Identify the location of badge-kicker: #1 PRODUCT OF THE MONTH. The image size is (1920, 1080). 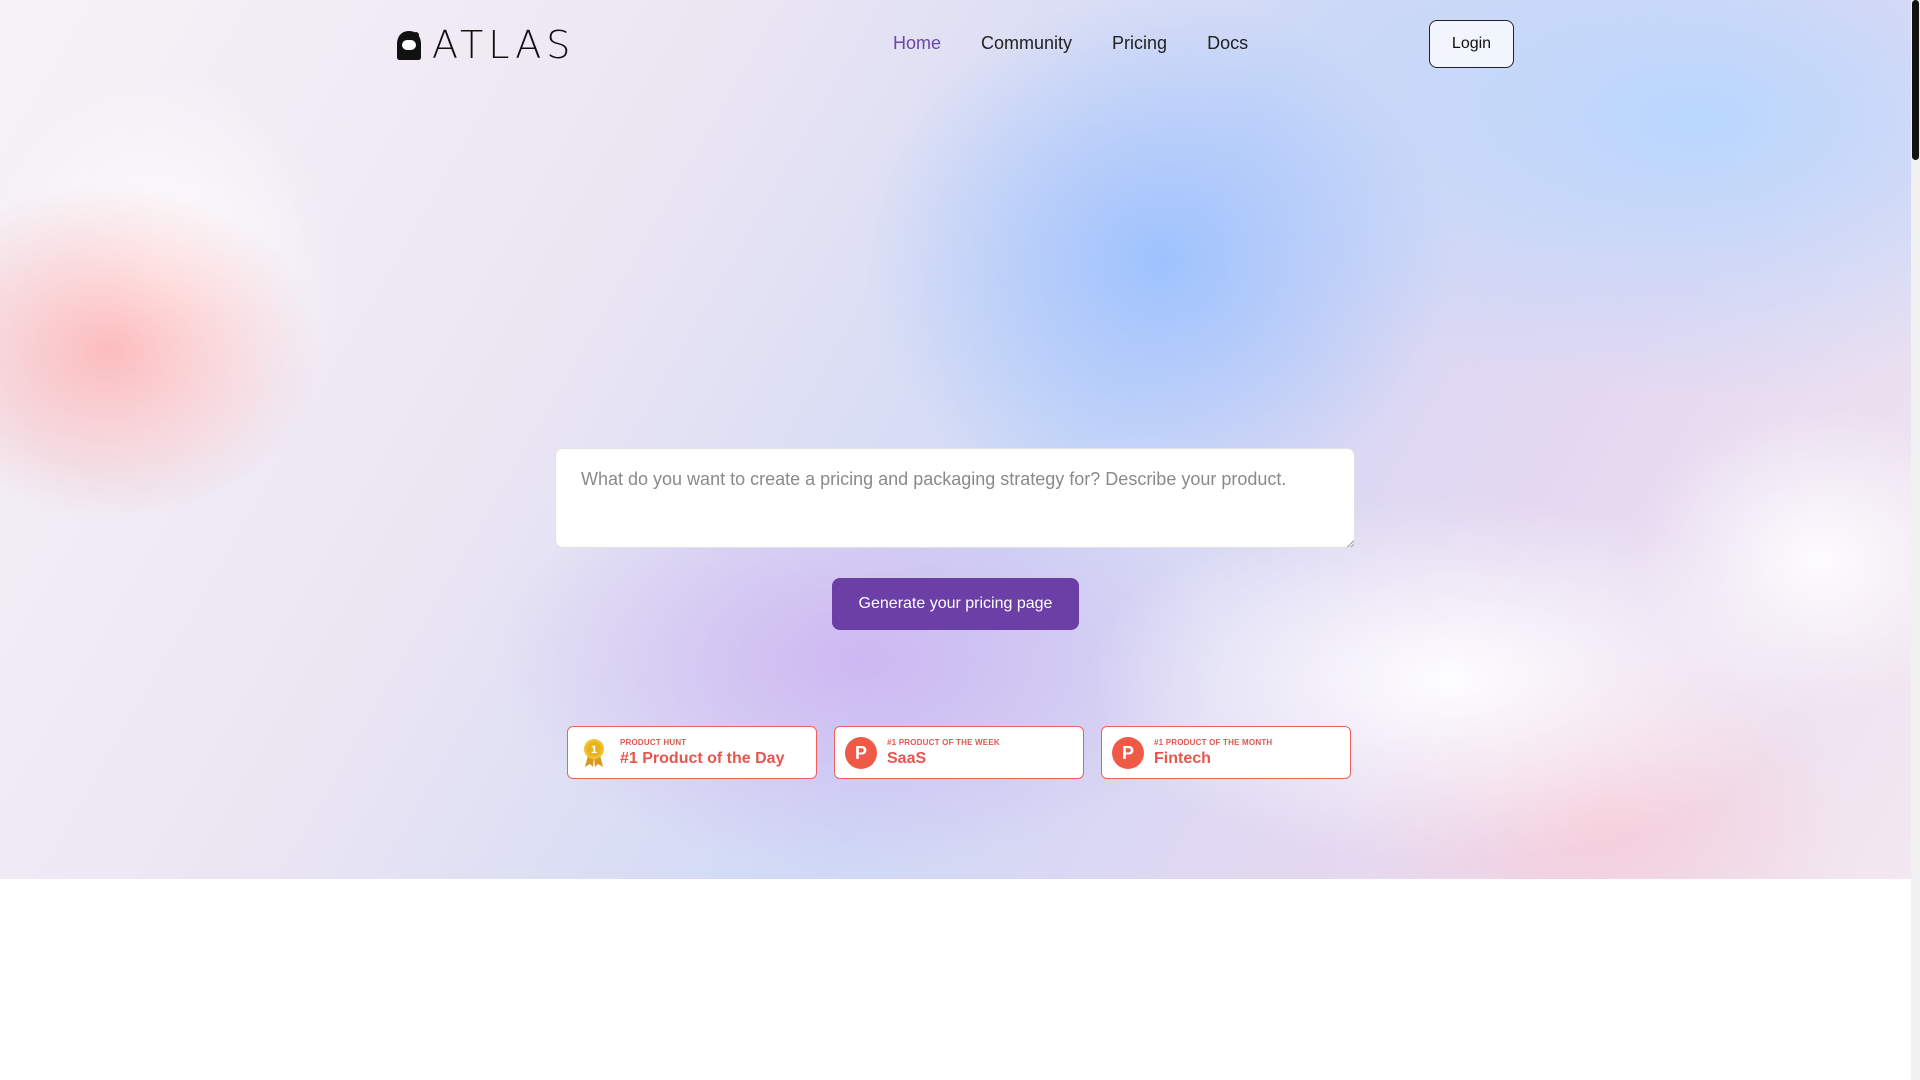
(1213, 742).